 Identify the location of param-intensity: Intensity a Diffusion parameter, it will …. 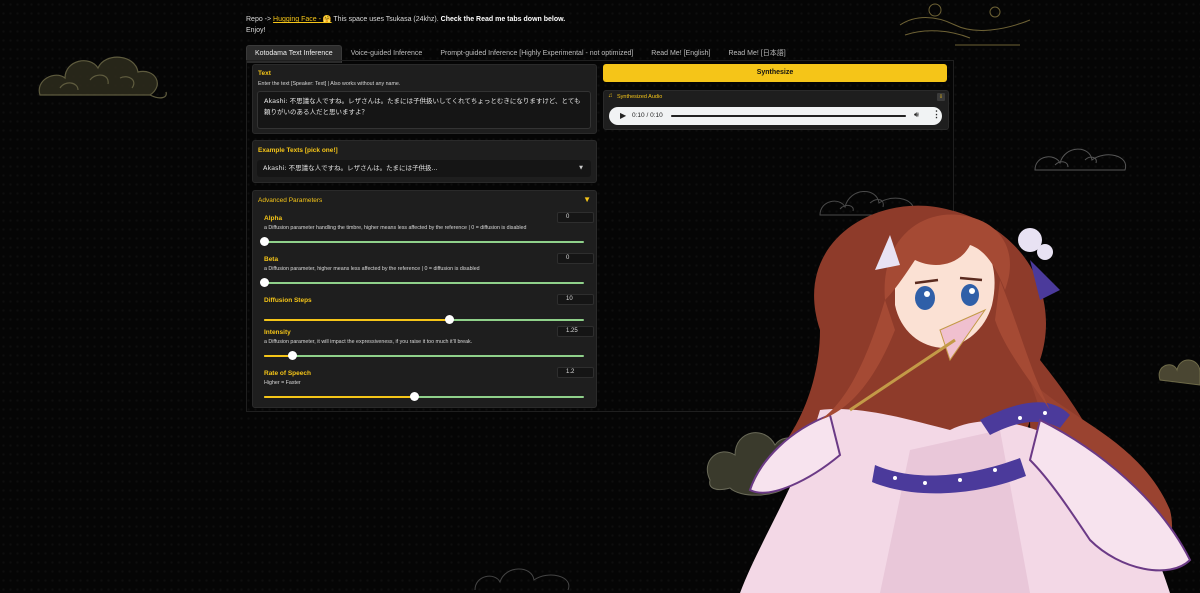
(424, 347).